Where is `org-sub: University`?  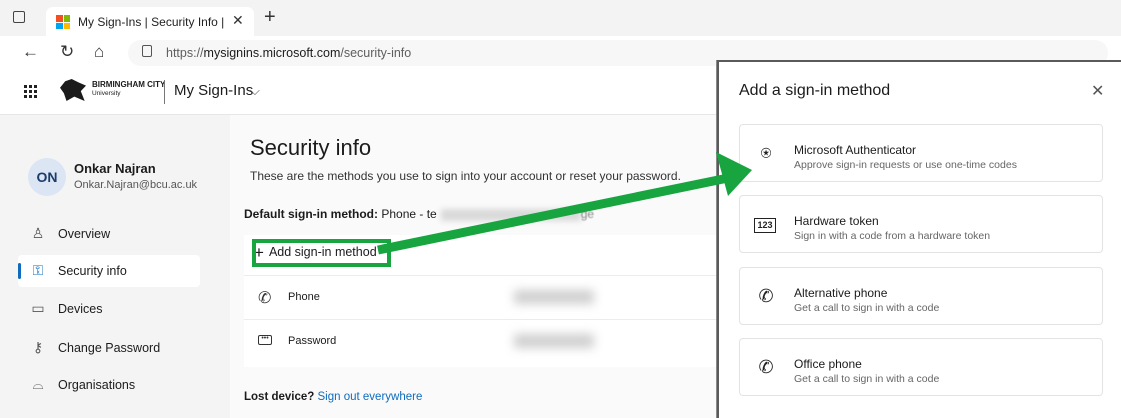 org-sub: University is located at coordinates (106, 93).